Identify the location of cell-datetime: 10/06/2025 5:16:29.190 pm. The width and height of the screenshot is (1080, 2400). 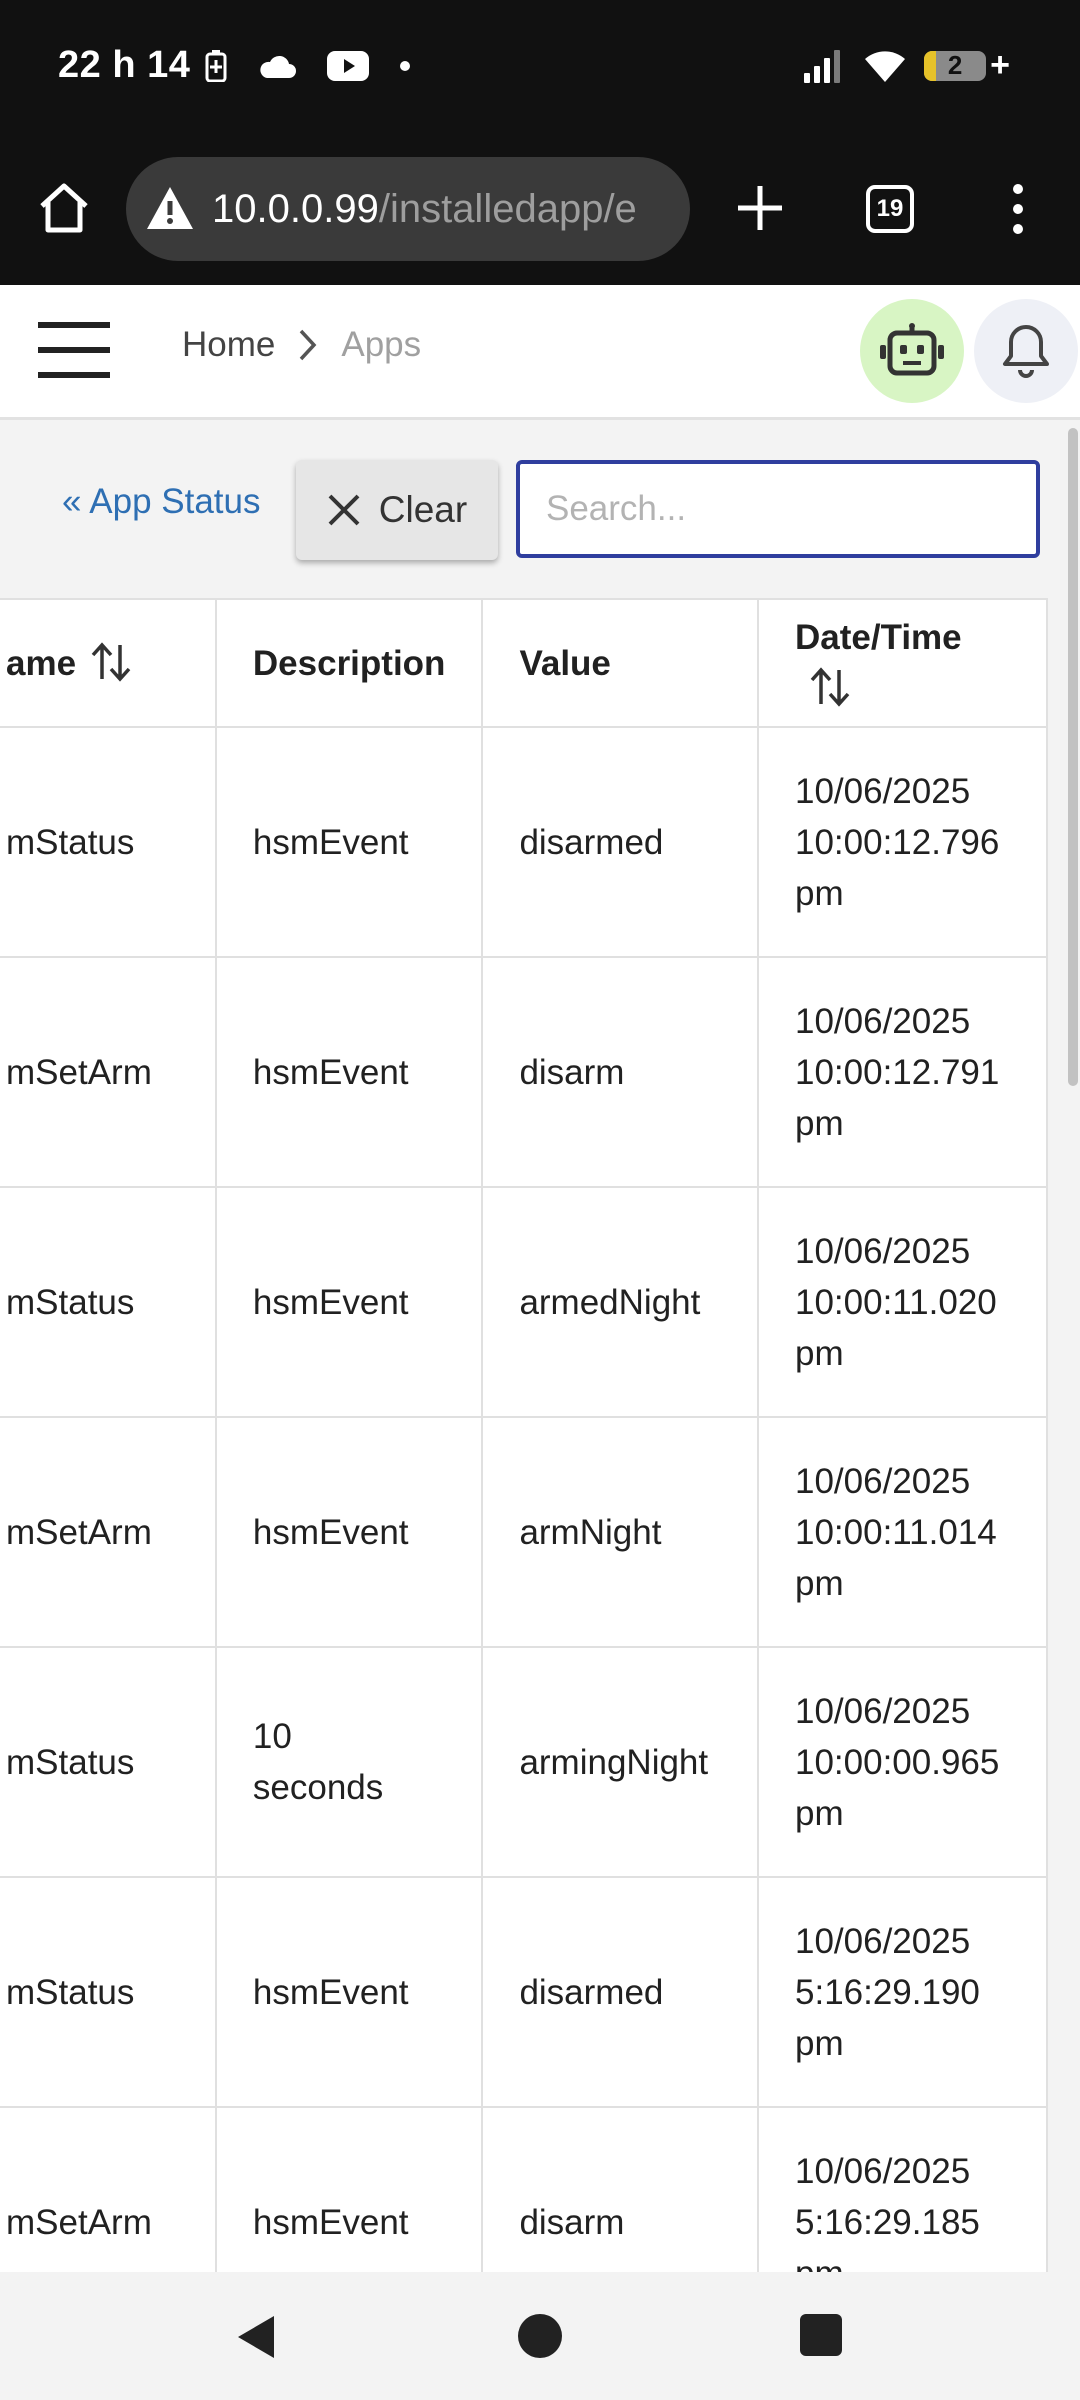
(902, 1992).